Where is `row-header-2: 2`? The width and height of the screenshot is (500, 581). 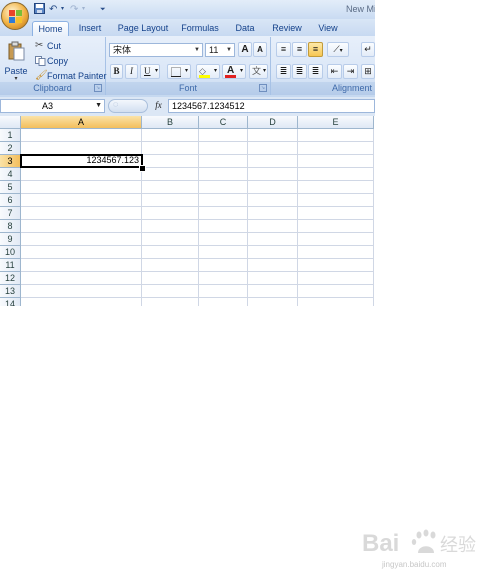
row-header-2: 2 is located at coordinates (10, 148).